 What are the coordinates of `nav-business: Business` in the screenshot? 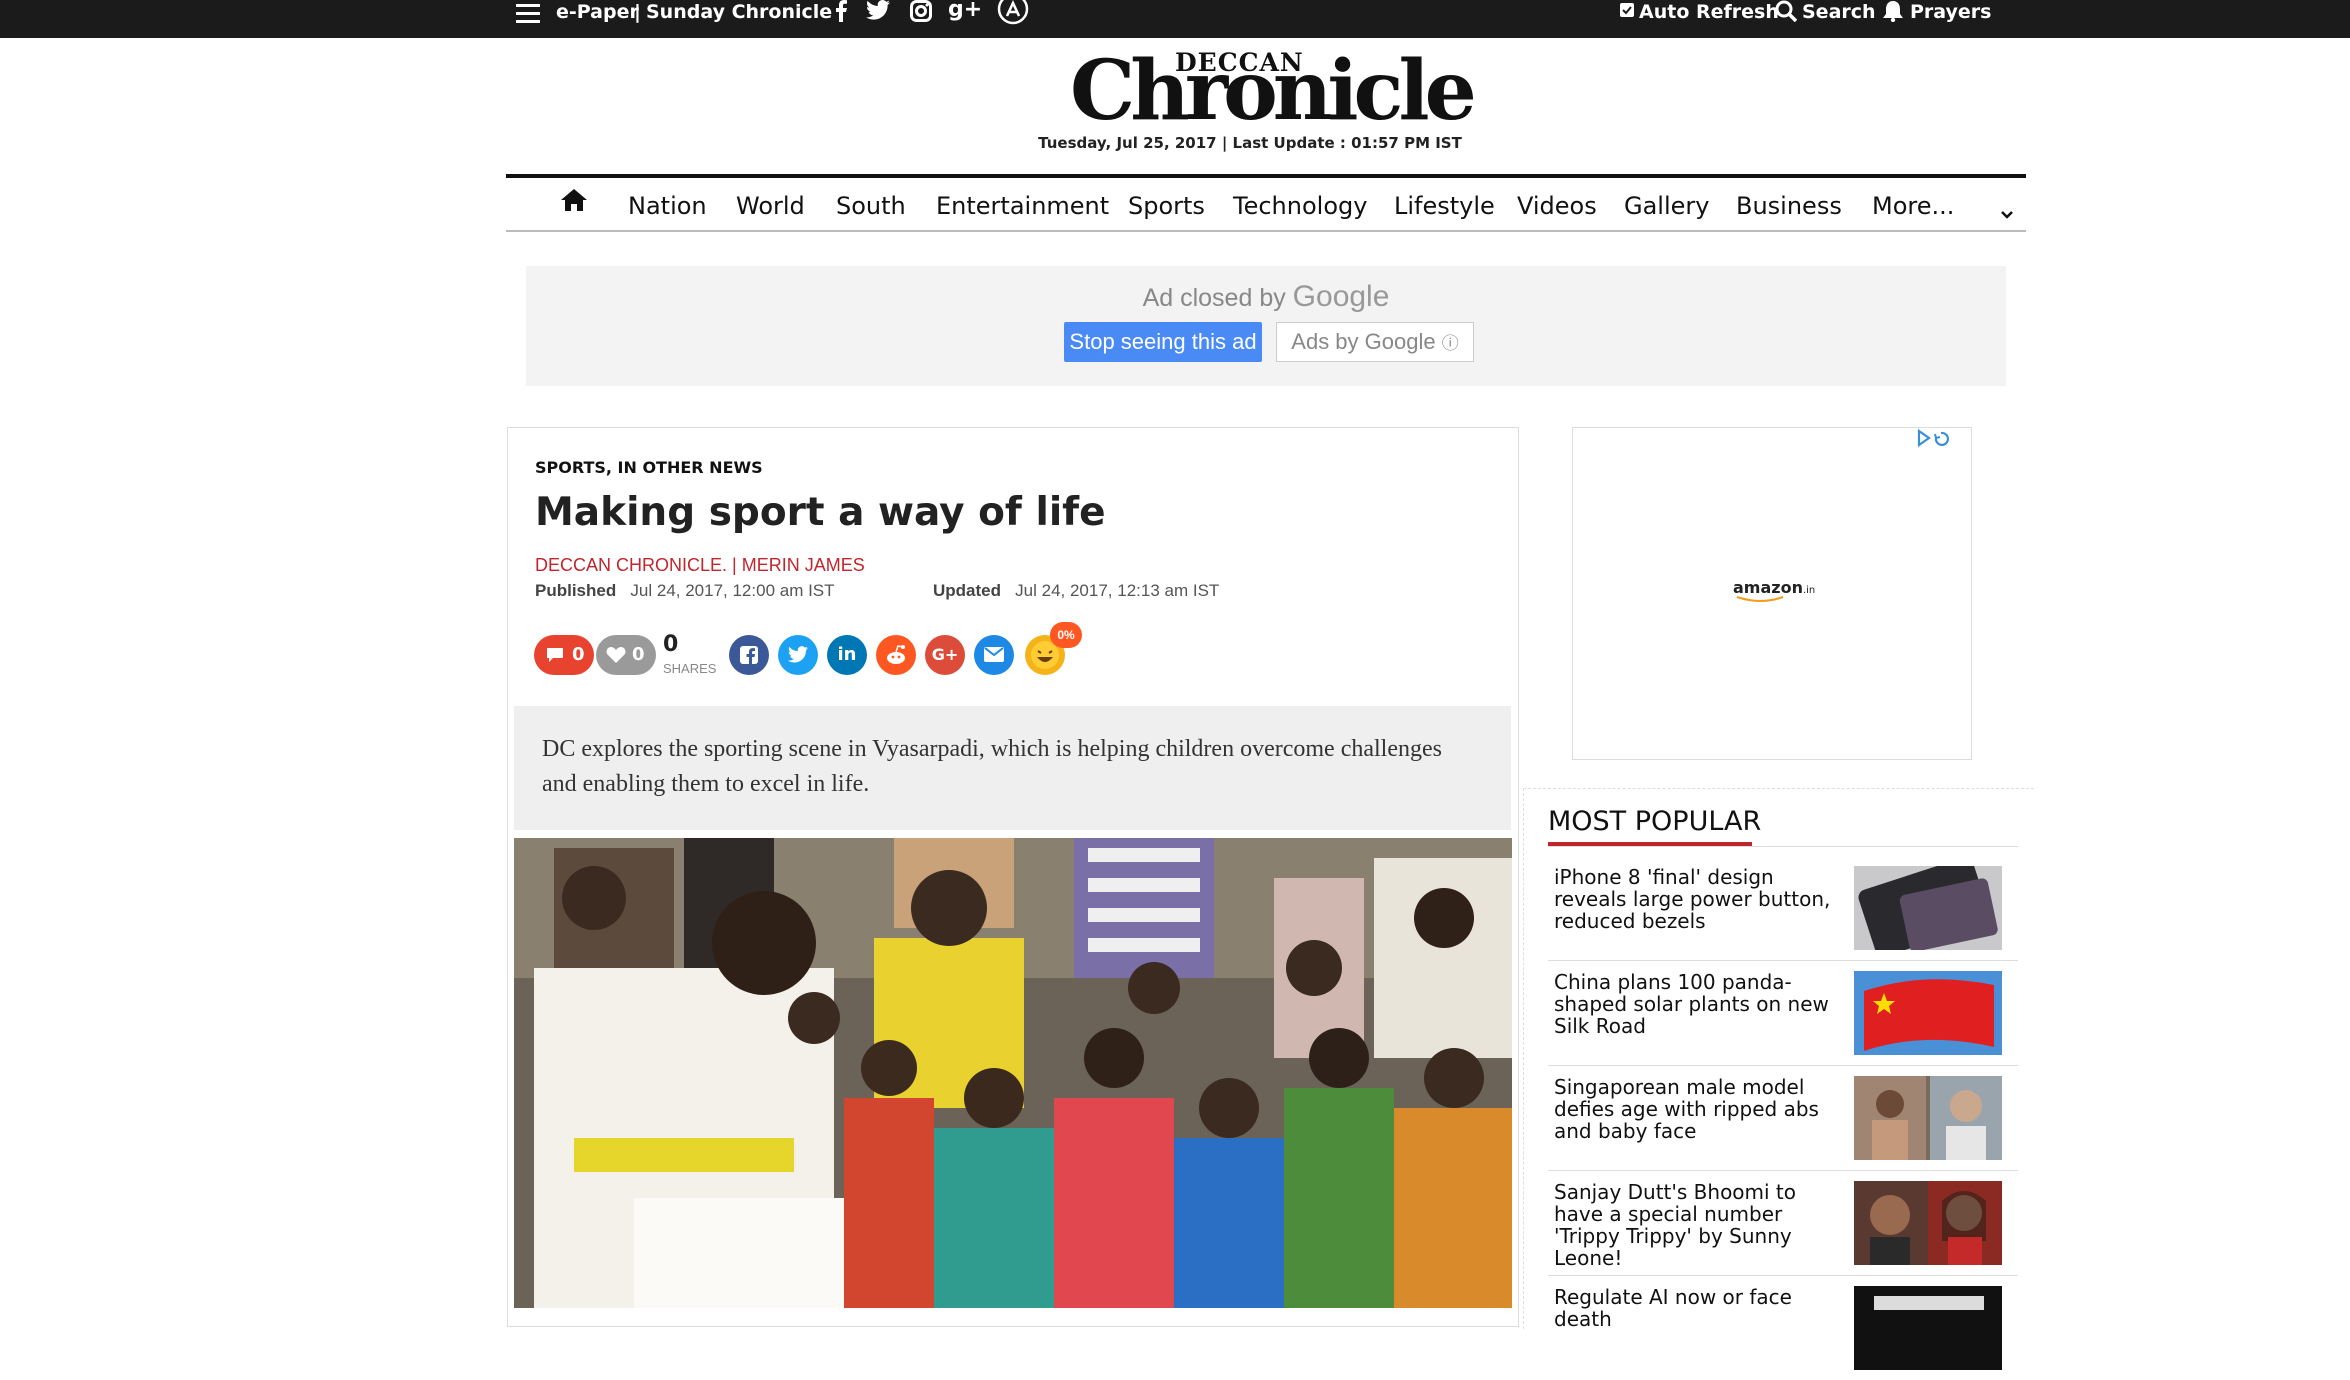 It's located at (1789, 206).